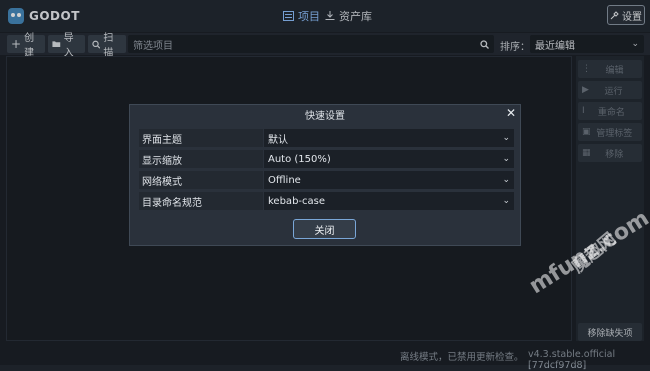  I want to click on network-mode-label: 网络模式, so click(201, 180).